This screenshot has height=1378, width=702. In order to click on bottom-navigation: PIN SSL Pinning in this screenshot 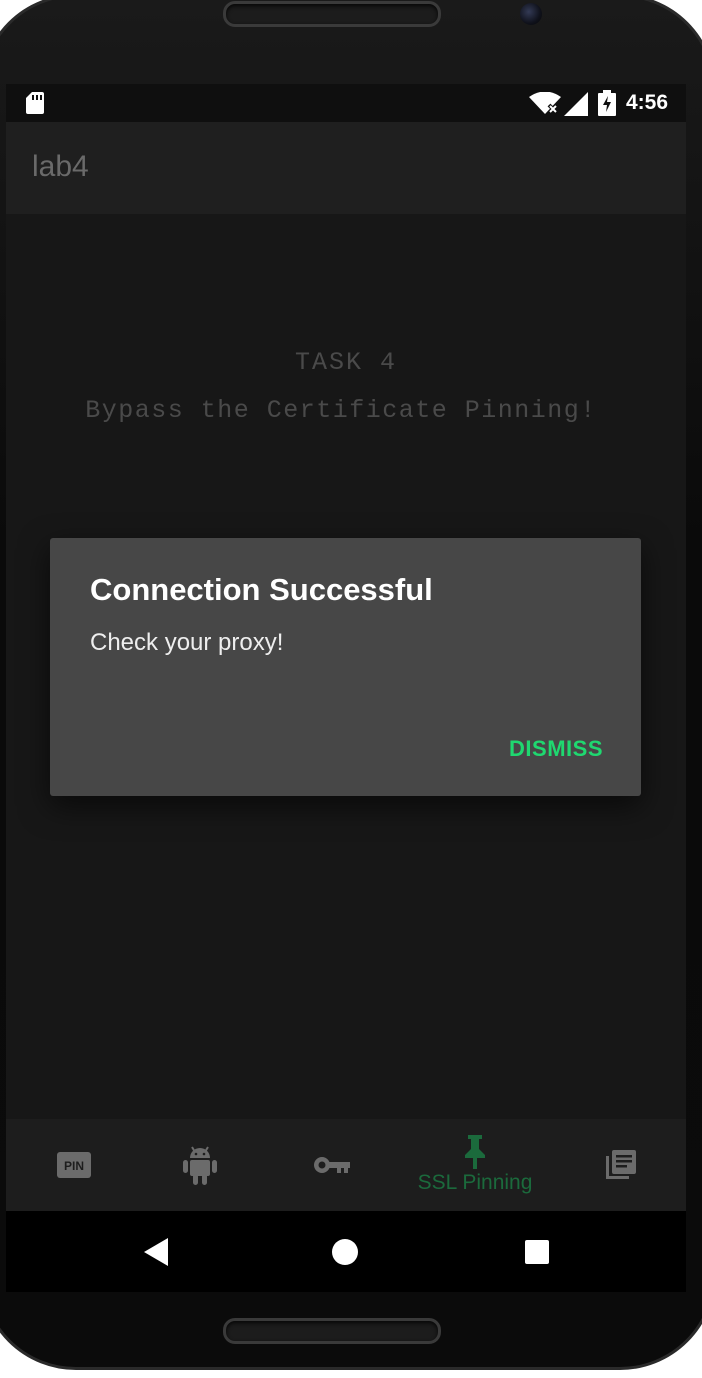, I will do `click(346, 1165)`.